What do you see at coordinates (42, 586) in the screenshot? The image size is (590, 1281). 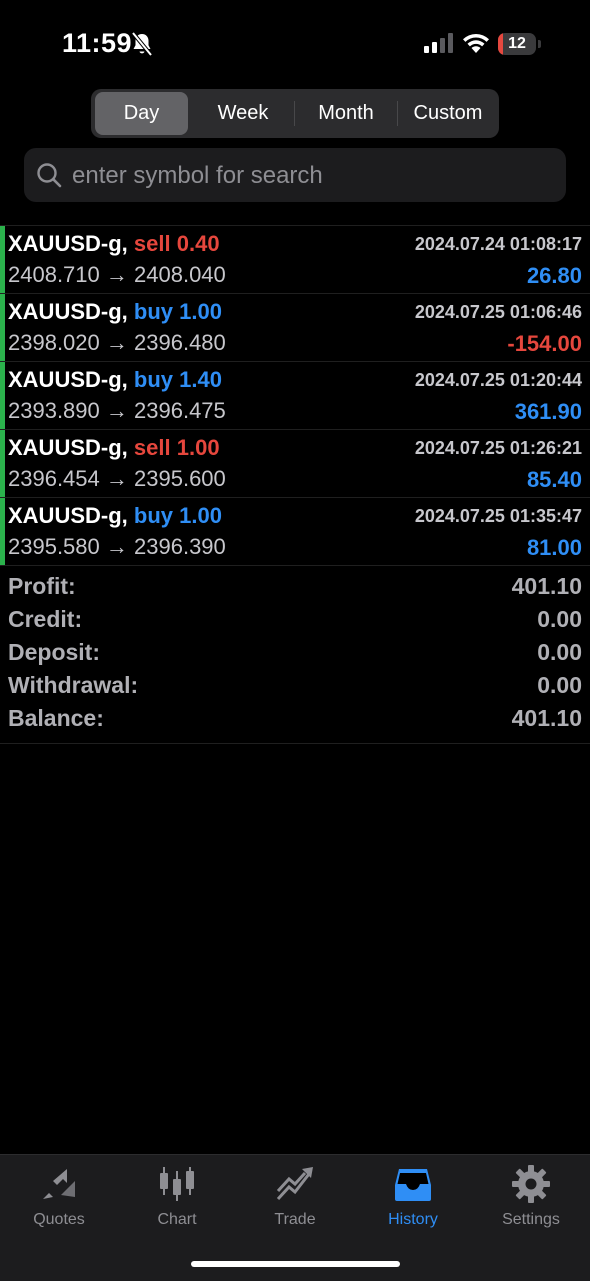 I see `summary-label: Profit:` at bounding box center [42, 586].